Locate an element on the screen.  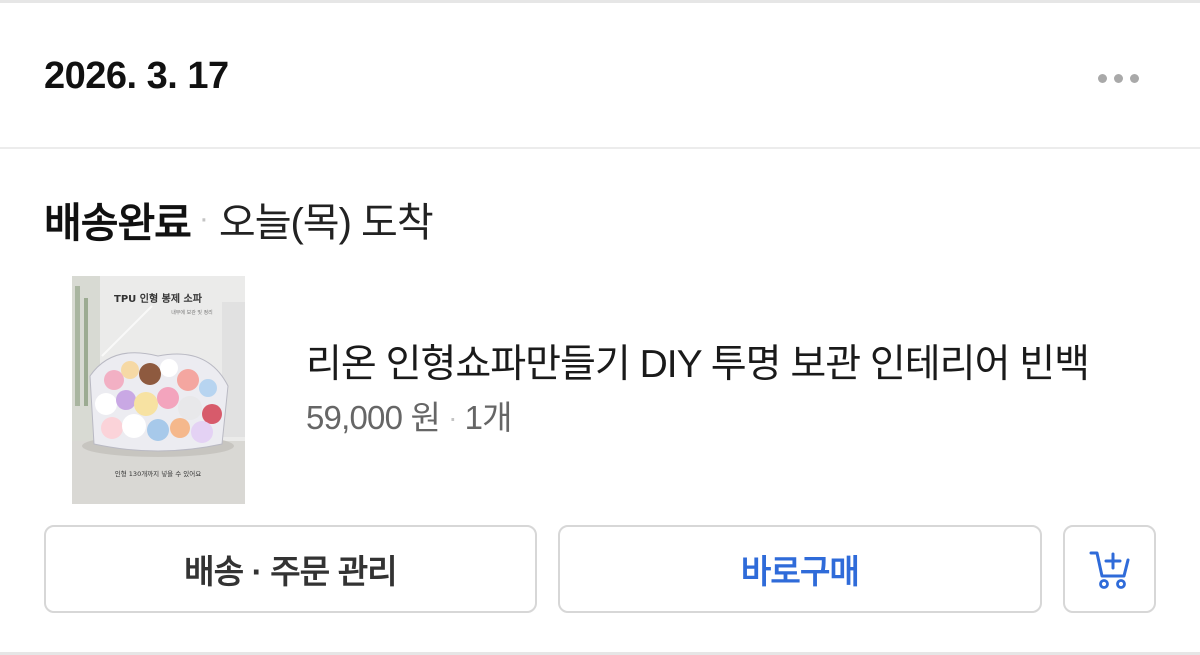
thumbnail-title: TPU 인형 봉제 소파 is located at coordinates (158, 298).